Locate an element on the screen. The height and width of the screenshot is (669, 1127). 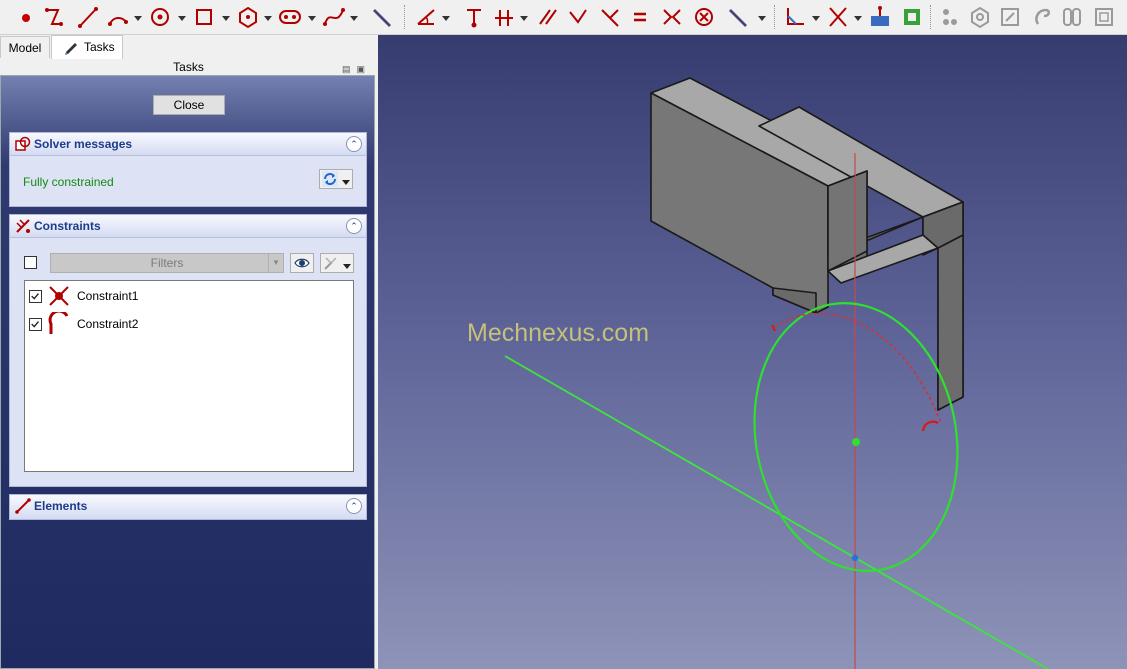
tab-tasks-label: Tasks is located at coordinates (99, 47).